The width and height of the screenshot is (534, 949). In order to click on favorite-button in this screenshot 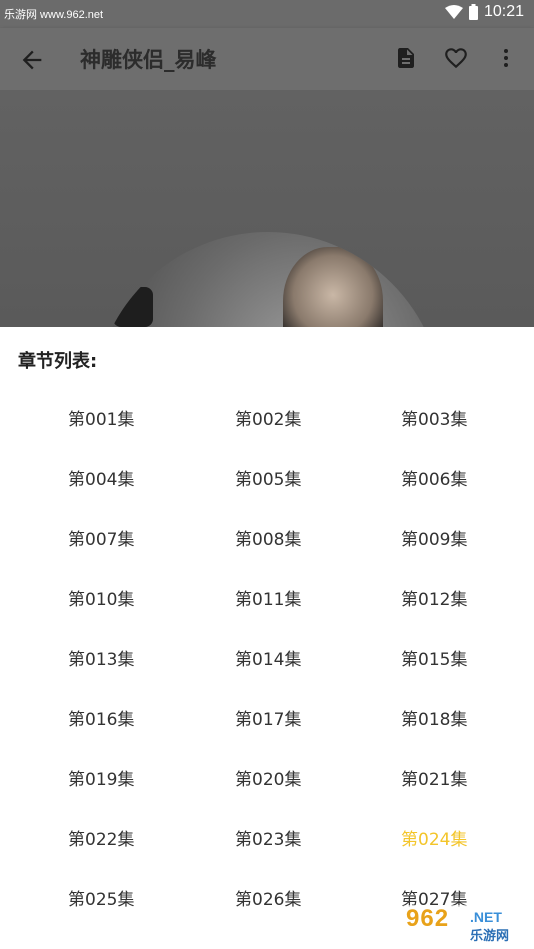, I will do `click(456, 58)`.